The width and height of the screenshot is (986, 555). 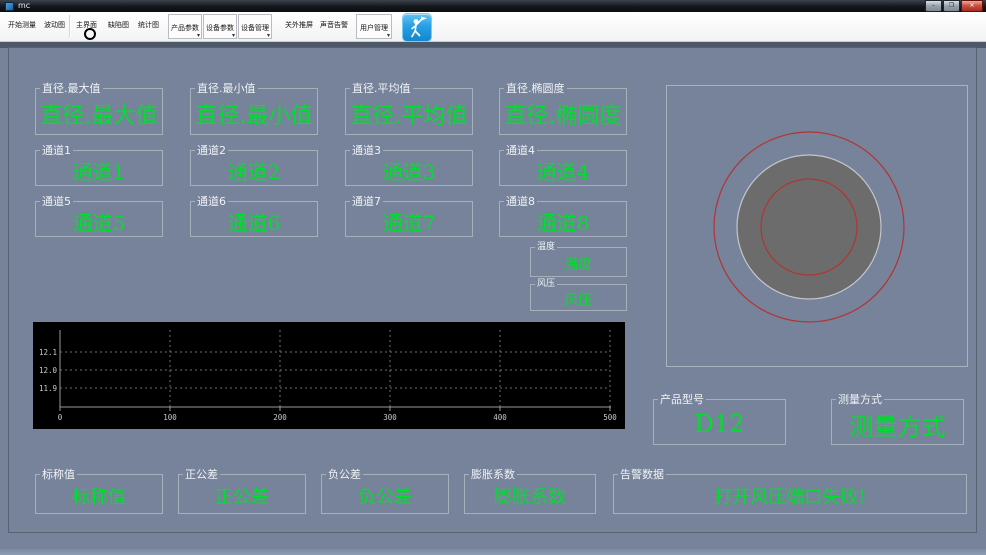 I want to click on temperature-box: 温度 温度, so click(x=578, y=259).